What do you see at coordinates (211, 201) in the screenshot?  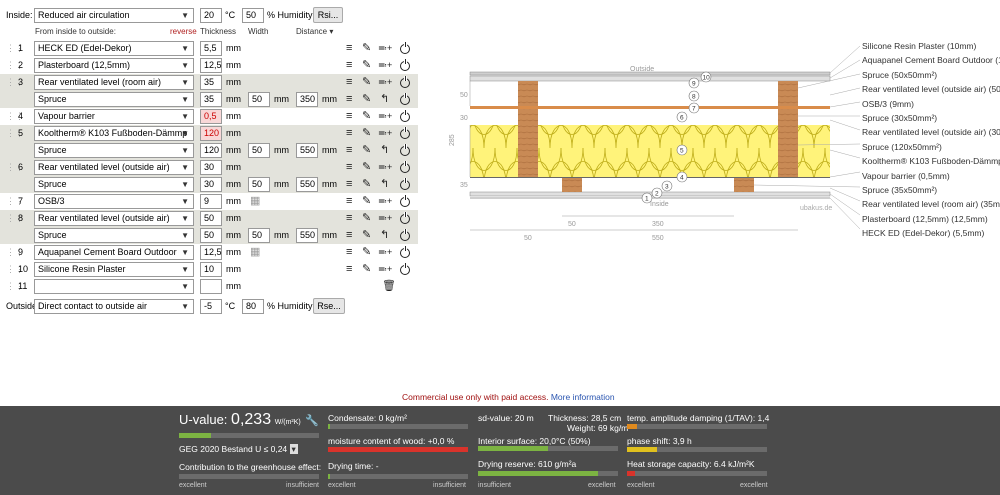 I see `layer-thickness-input: 9` at bounding box center [211, 201].